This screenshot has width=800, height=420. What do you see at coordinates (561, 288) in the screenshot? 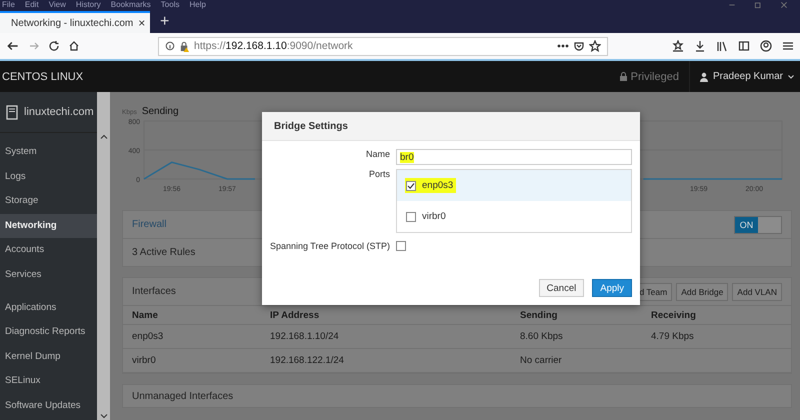
I see `cancel-button: Cancel` at bounding box center [561, 288].